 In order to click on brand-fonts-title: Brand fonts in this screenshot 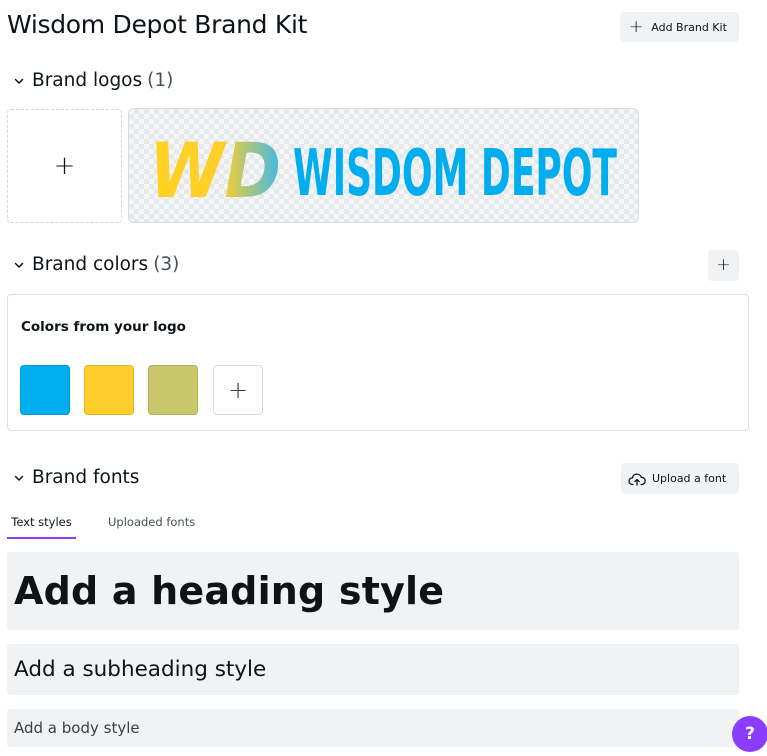, I will do `click(86, 477)`.